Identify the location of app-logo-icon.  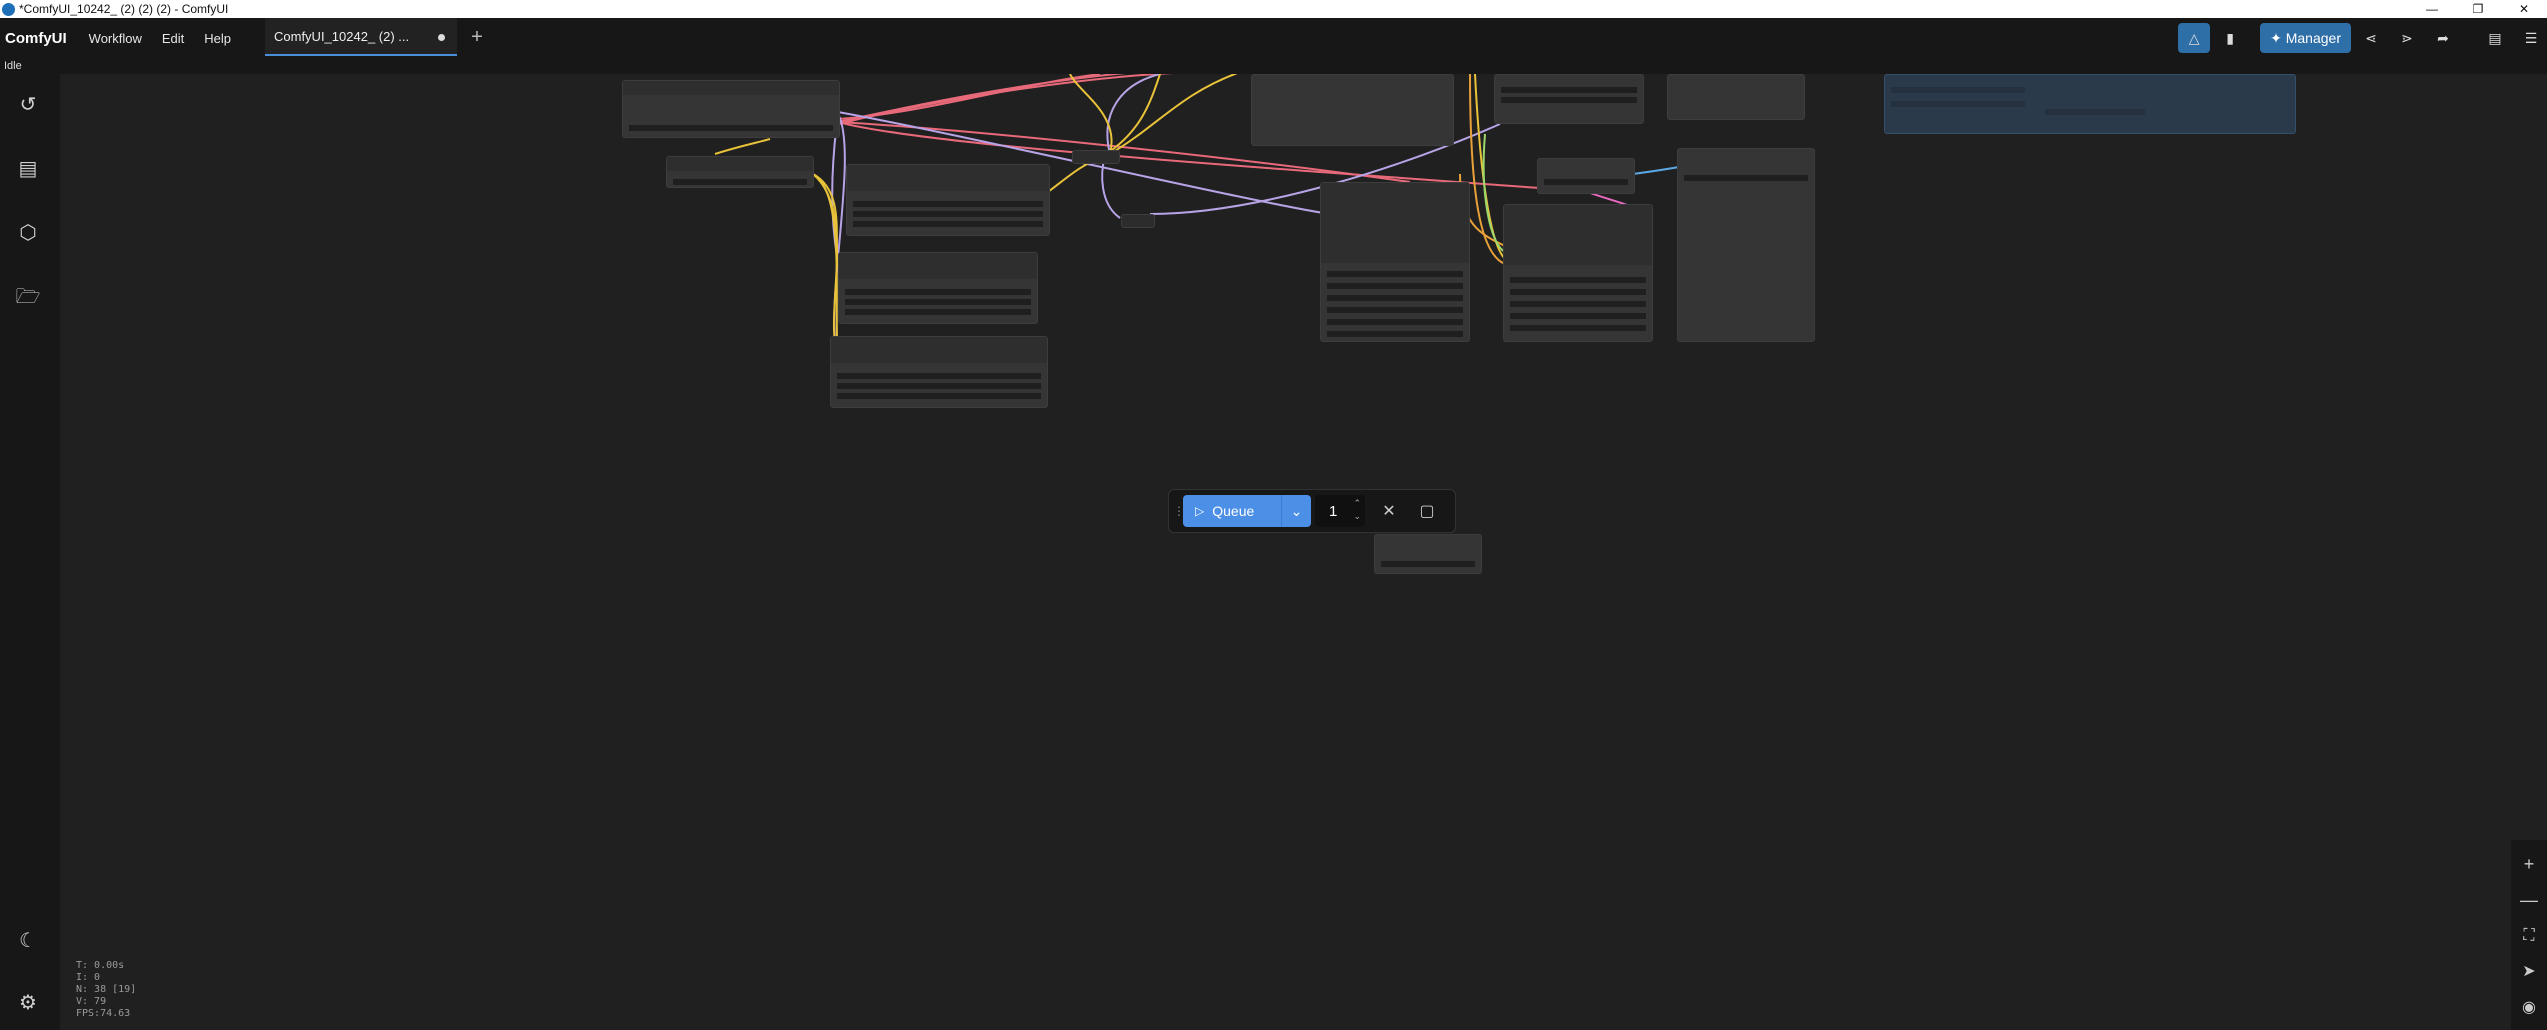
(8, 9).